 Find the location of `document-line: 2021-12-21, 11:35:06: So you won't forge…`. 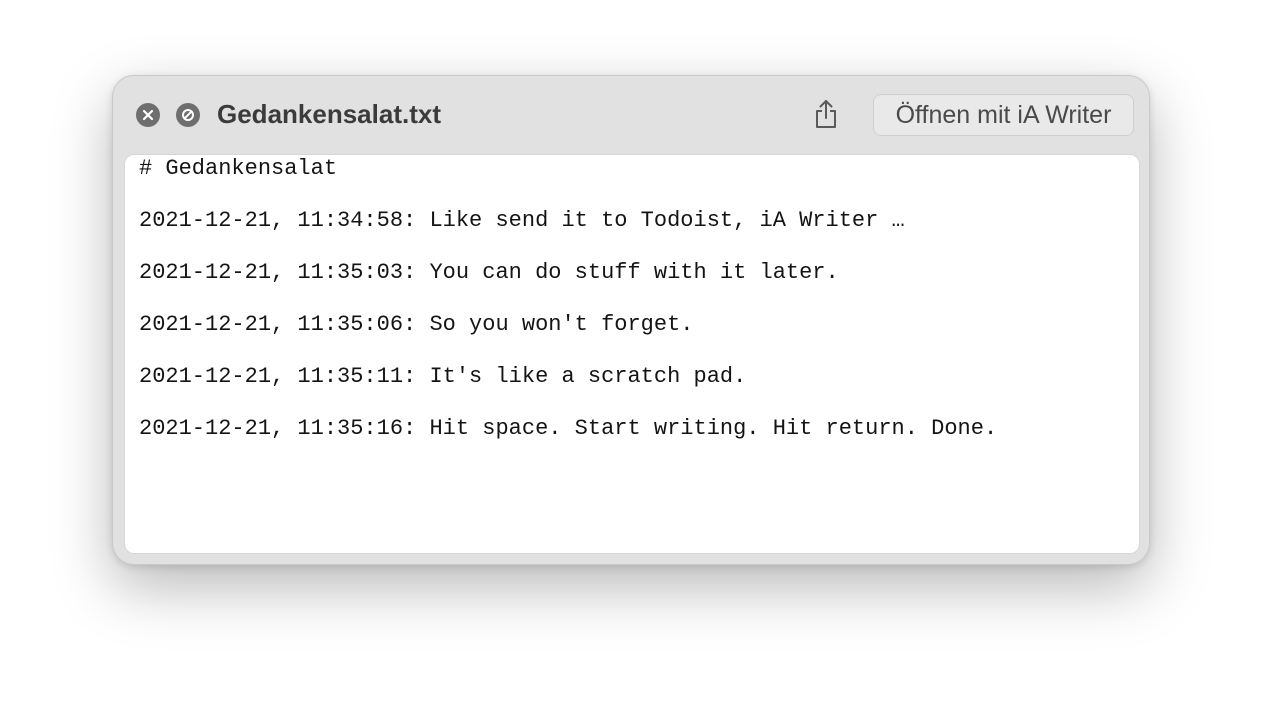

document-line: 2021-12-21, 11:35:06: So you won't forge… is located at coordinates (416, 324).